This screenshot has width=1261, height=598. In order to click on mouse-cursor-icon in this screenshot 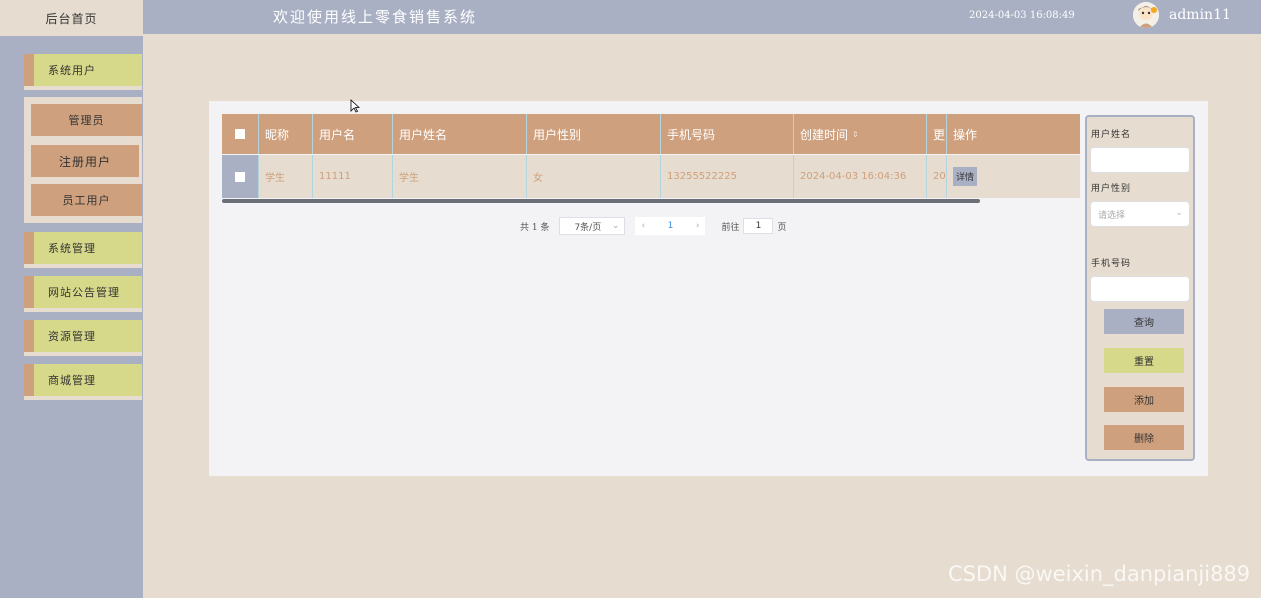, I will do `click(355, 106)`.